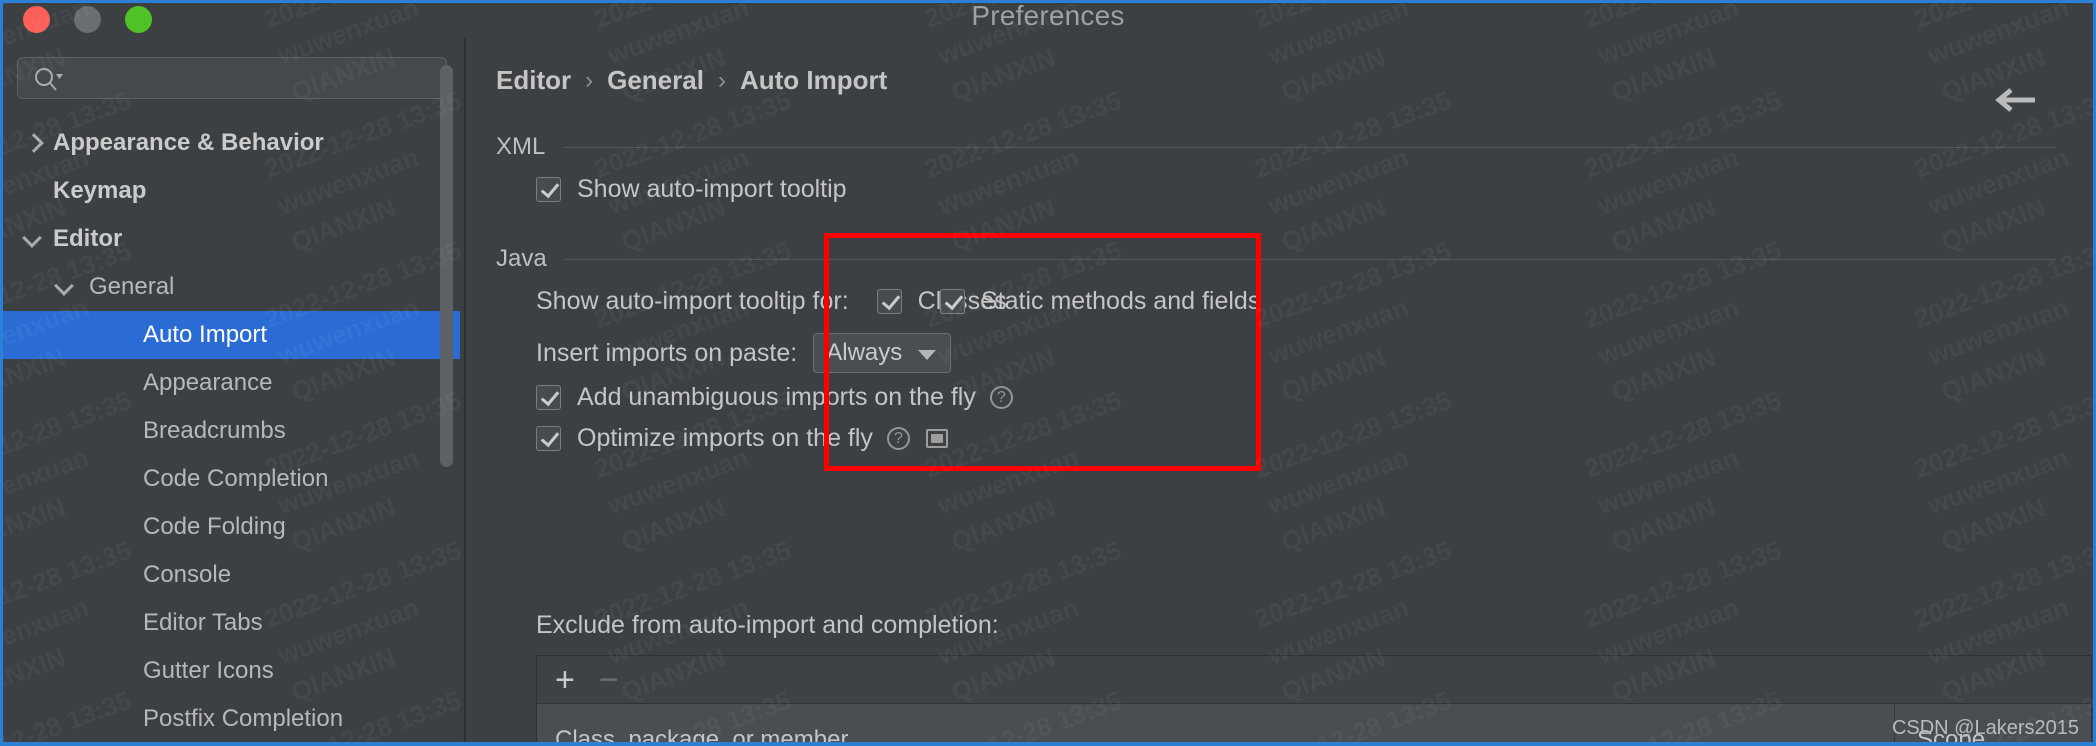 Image resolution: width=2096 pixels, height=746 pixels. I want to click on xml-section-title: XML, so click(521, 146).